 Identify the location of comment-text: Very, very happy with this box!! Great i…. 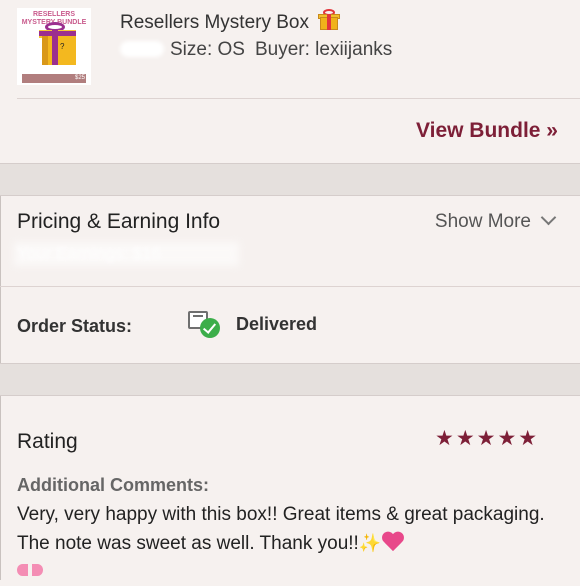
(295, 543).